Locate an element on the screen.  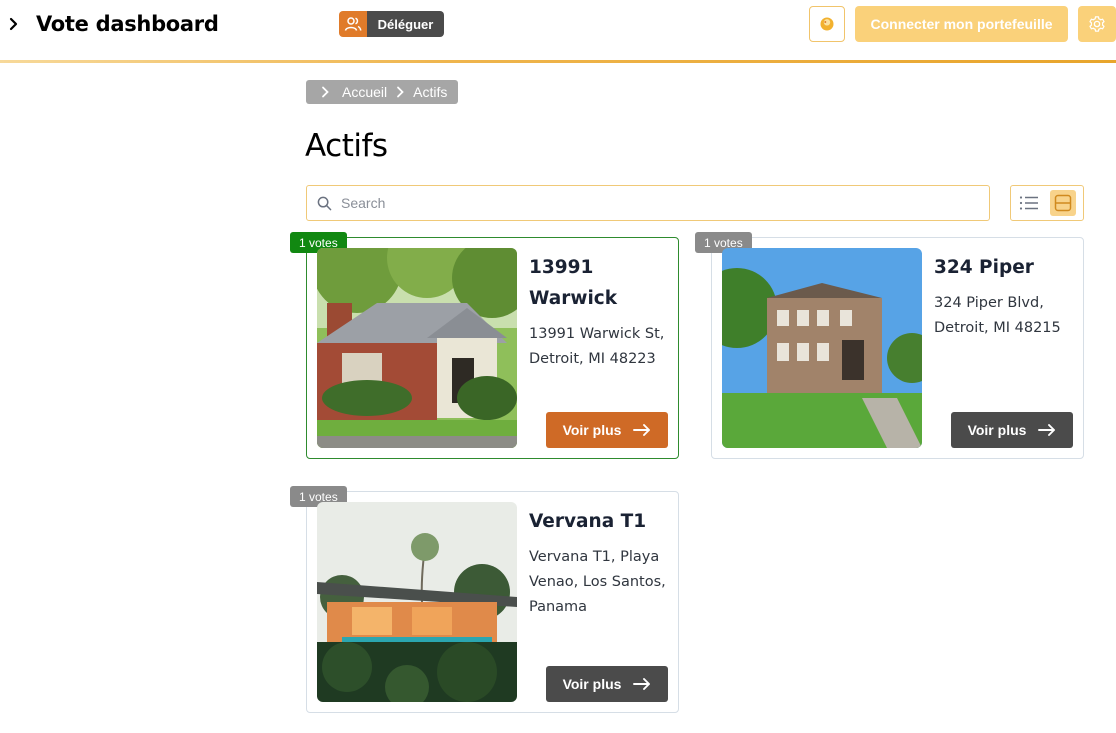
avatar-icon is located at coordinates (827, 24).